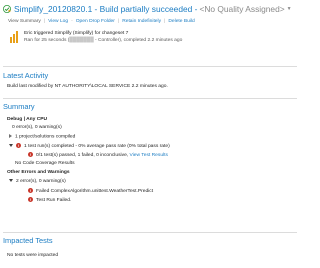 The image size is (320, 268). I want to click on quality-selector: <No Quality Assigned>, so click(241, 9).